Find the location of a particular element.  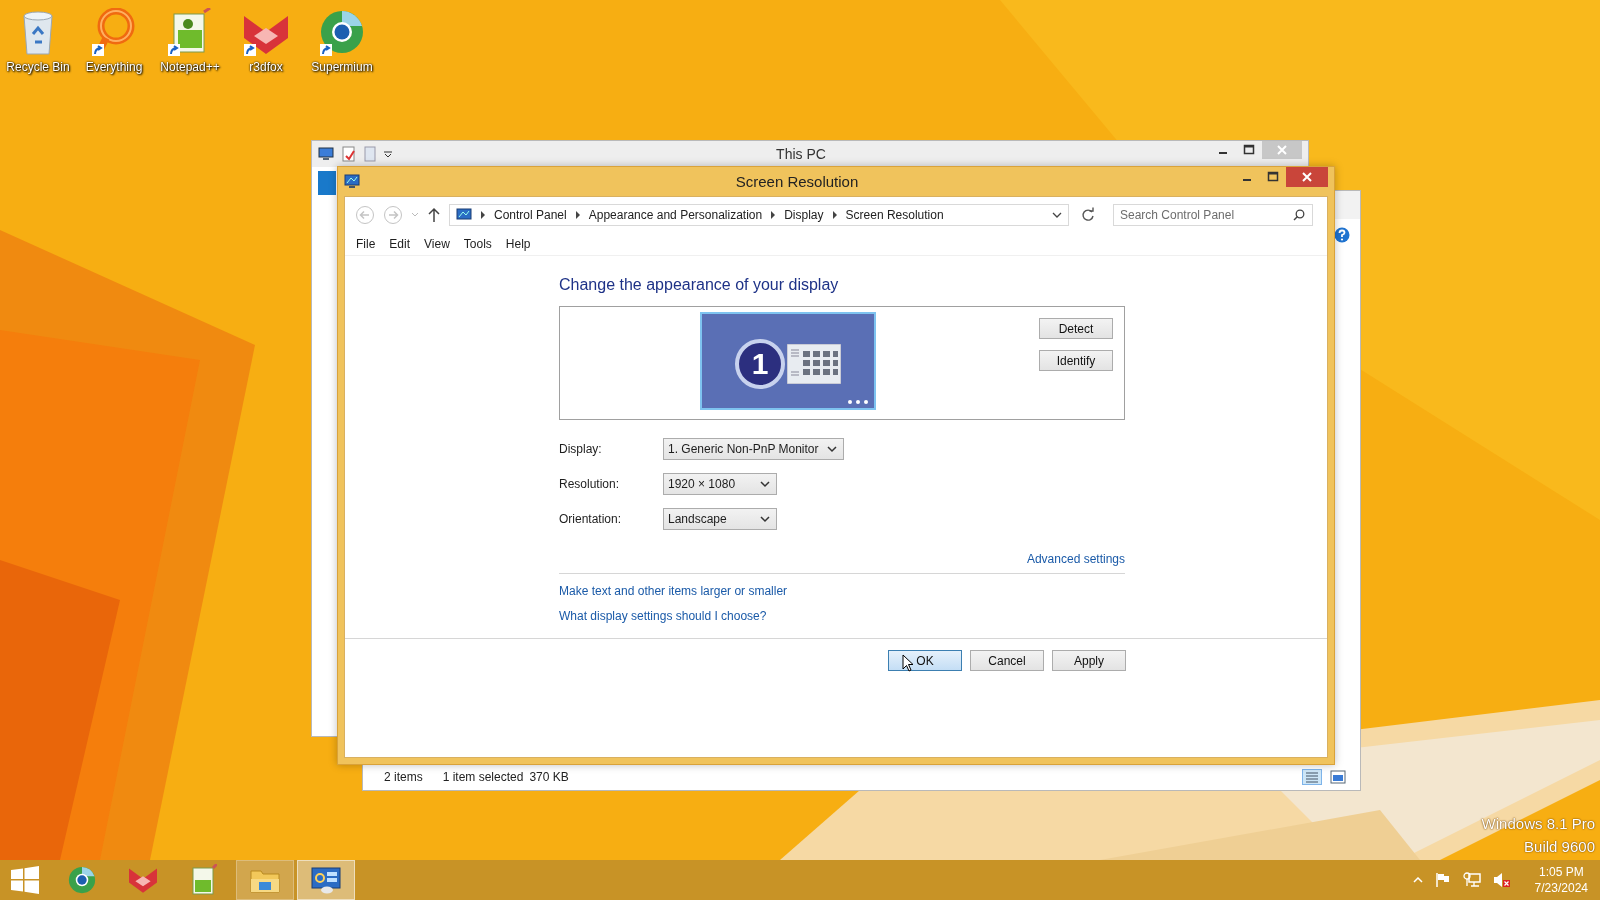

large-icons-view-icon is located at coordinates (1338, 777).